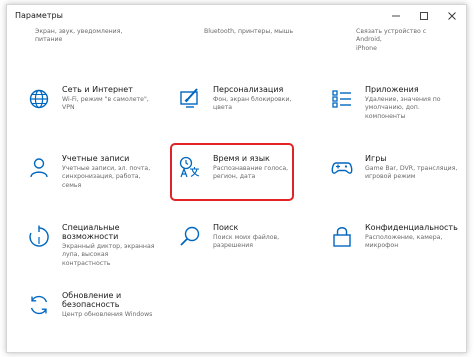  I want to click on gamepad-icon, so click(342, 168).